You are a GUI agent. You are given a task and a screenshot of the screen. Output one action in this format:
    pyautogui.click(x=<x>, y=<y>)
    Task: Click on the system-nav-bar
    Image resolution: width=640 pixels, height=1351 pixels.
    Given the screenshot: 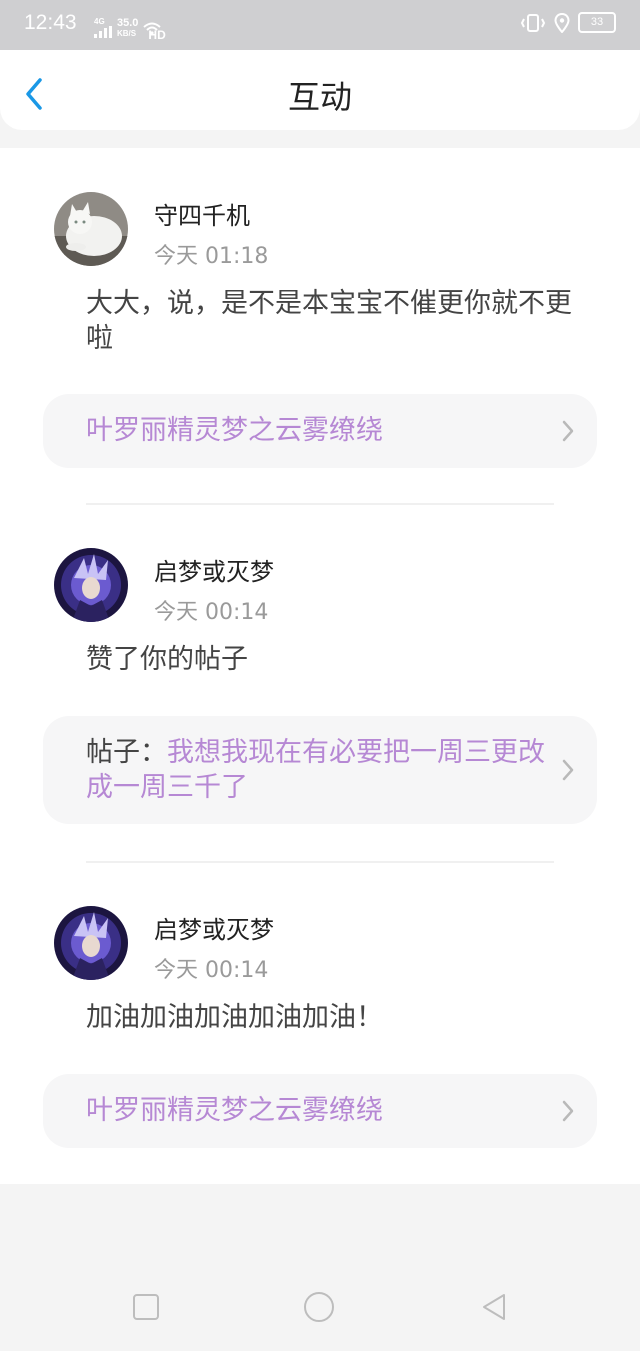 What is the action you would take?
    pyautogui.click(x=320, y=1301)
    